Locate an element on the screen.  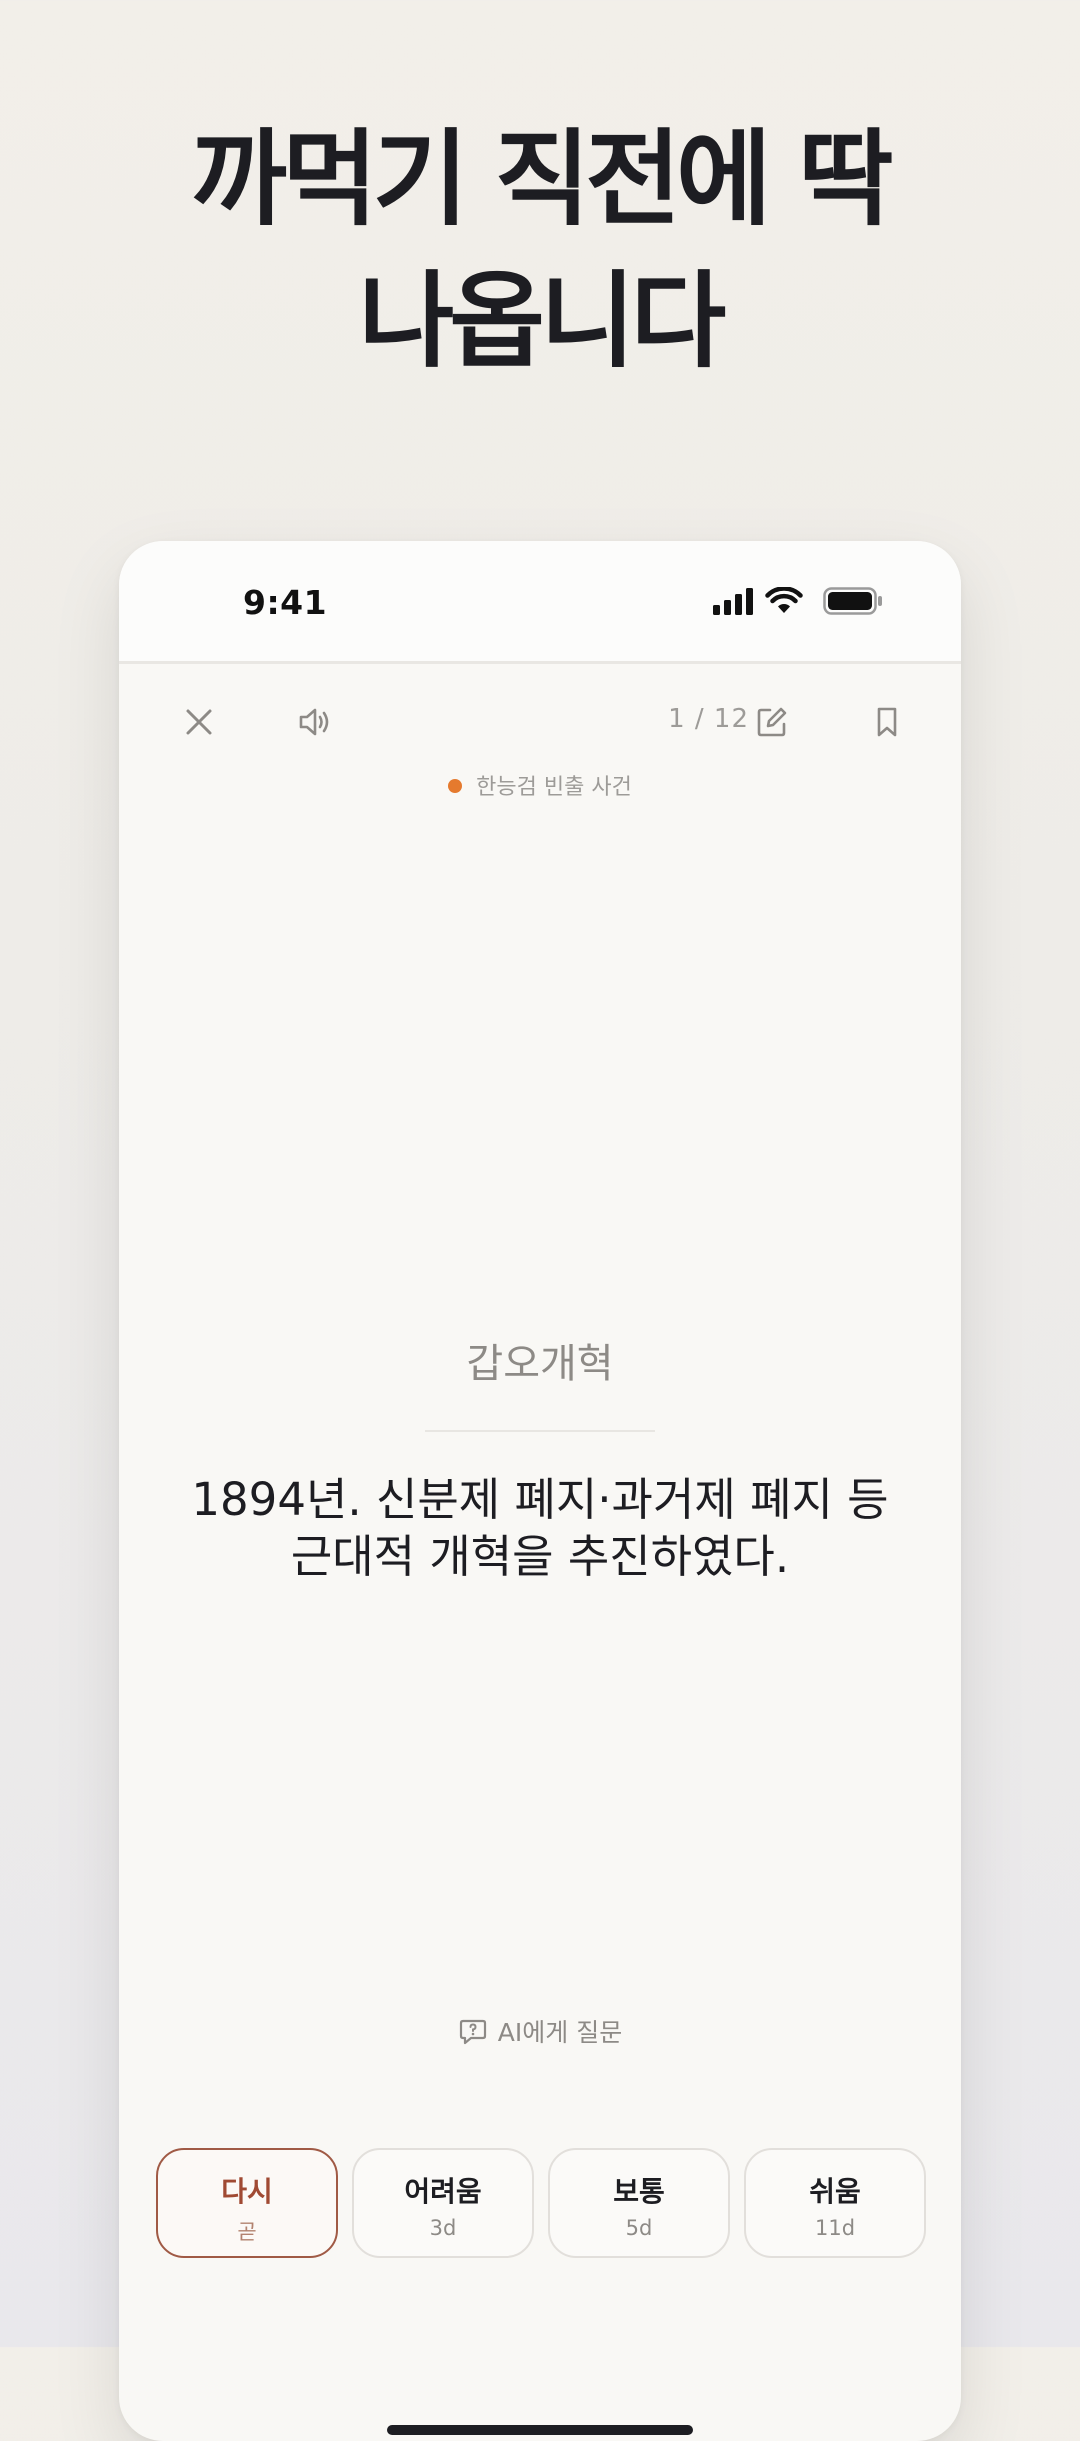
close-icon is located at coordinates (199, 722).